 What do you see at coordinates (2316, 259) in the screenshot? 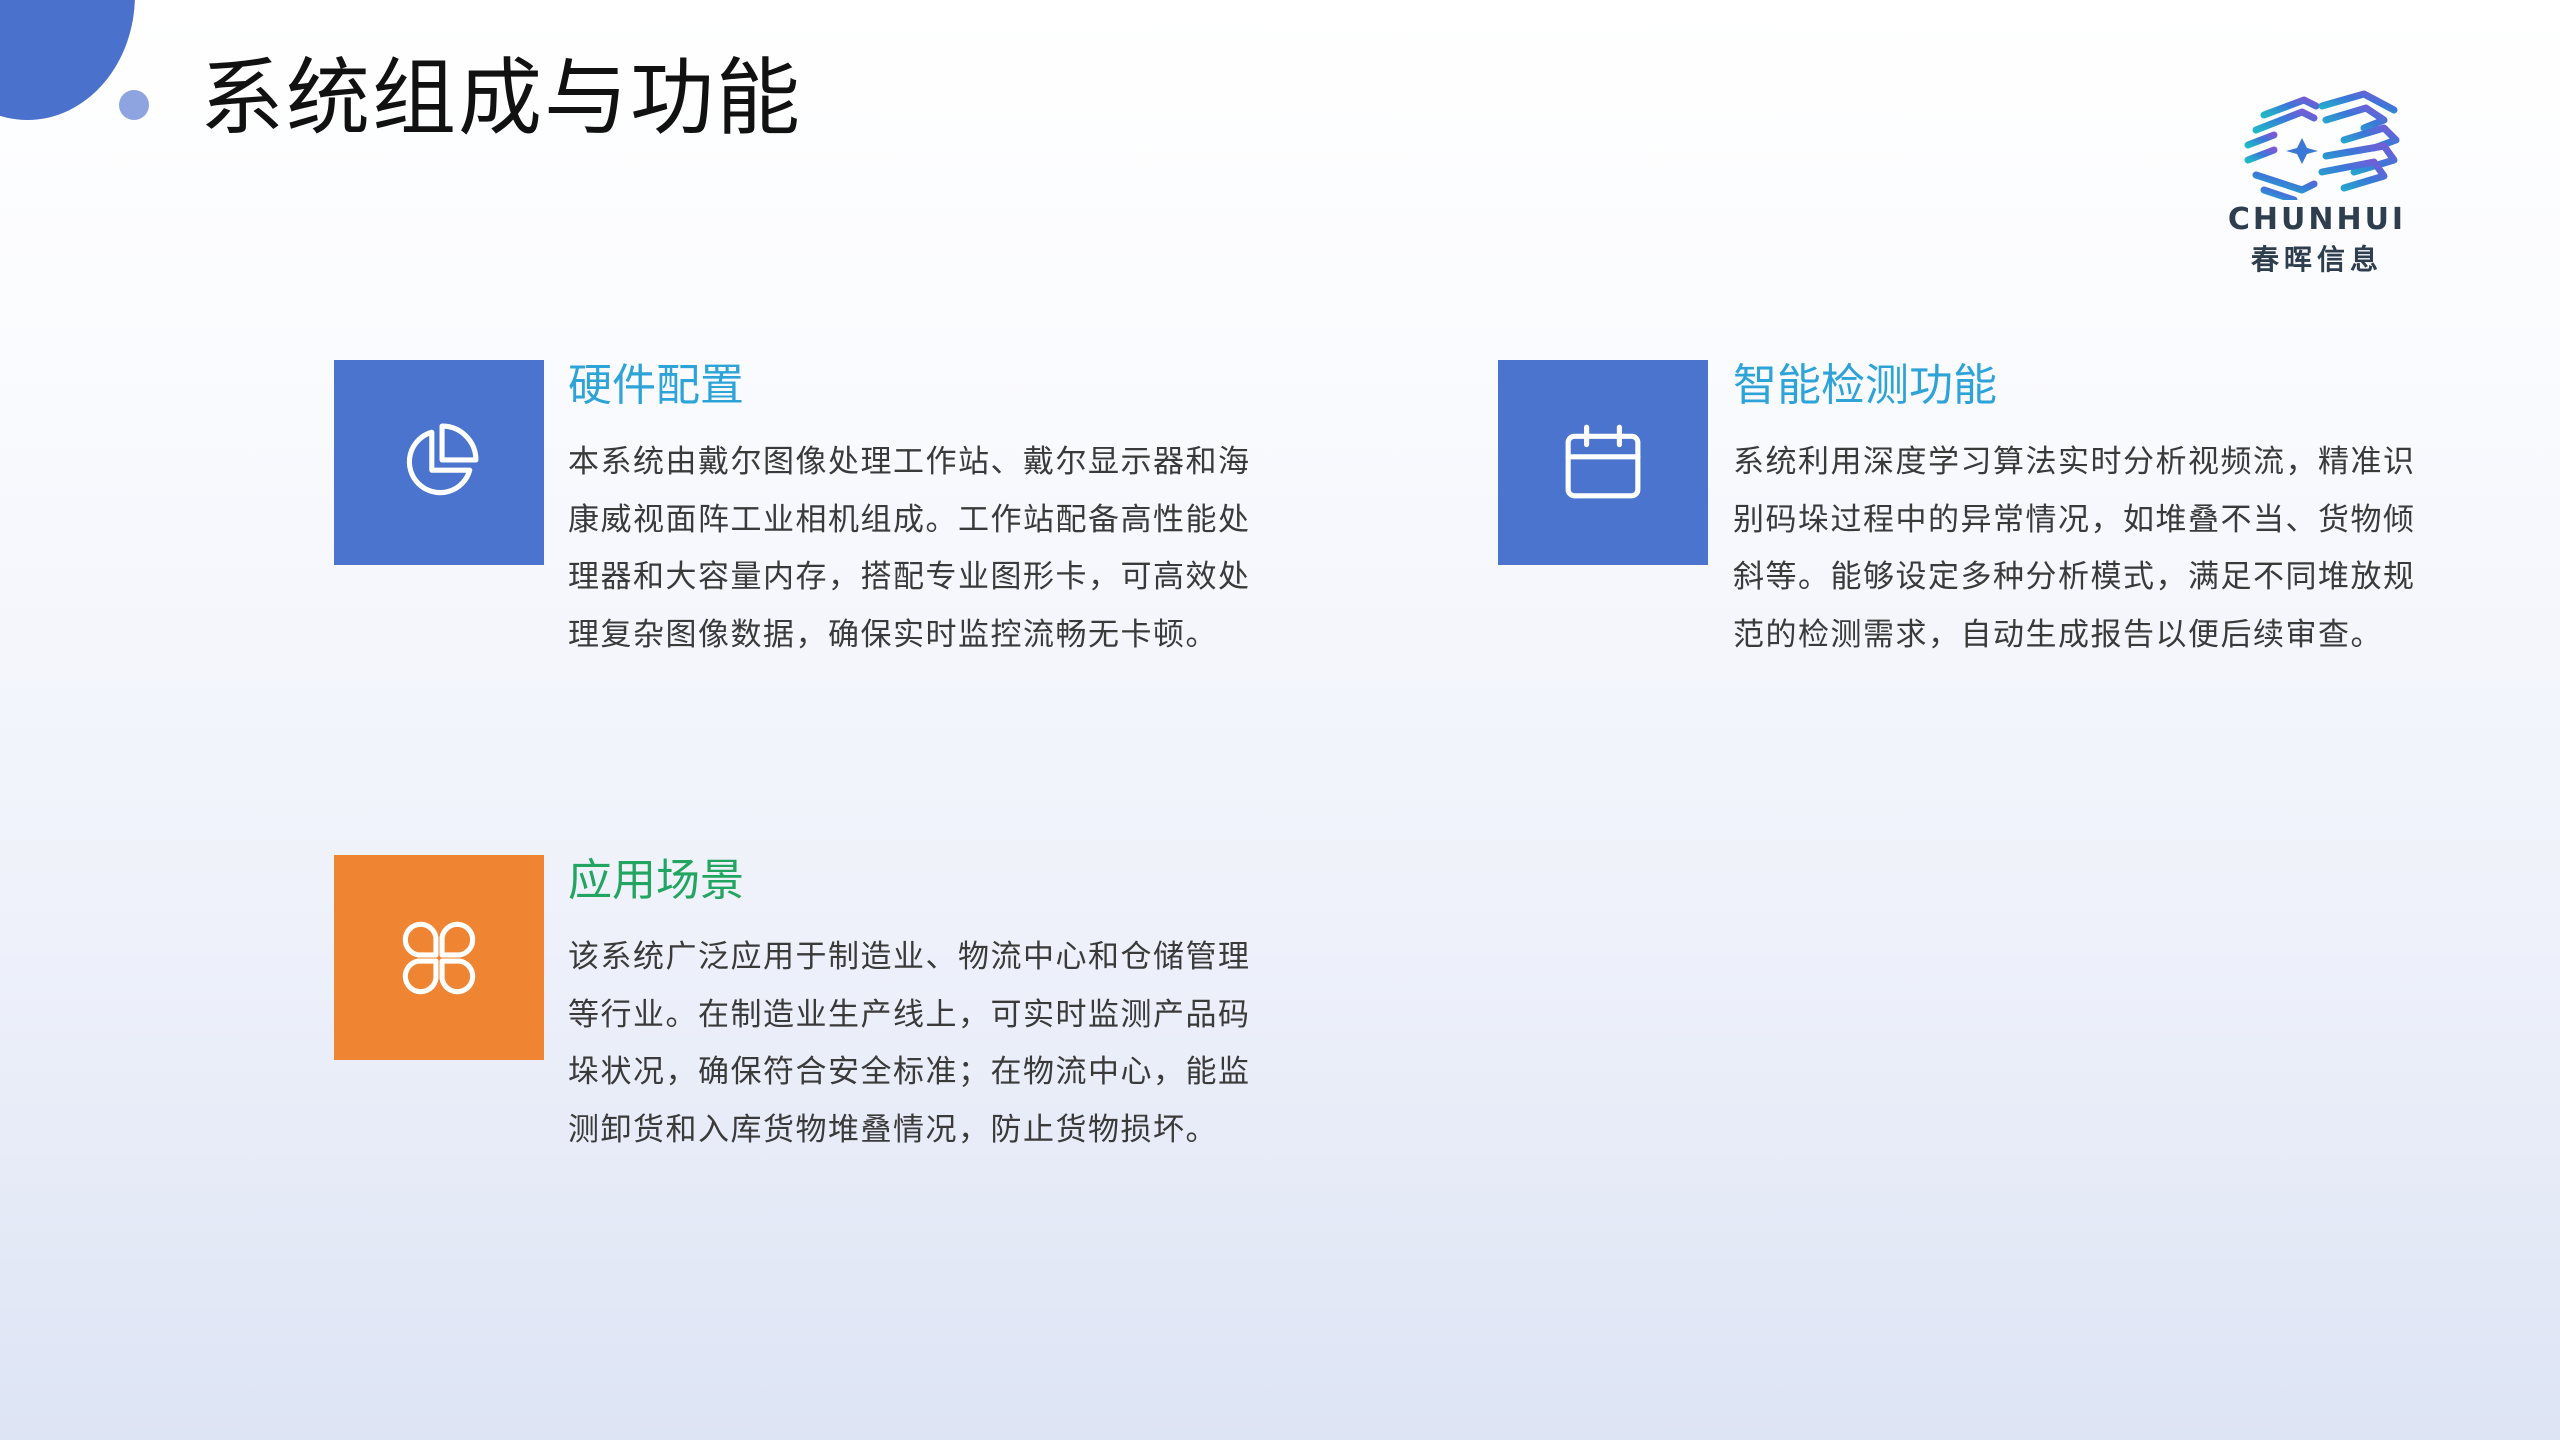
I see `logo-chinese-name: 春晖信息` at bounding box center [2316, 259].